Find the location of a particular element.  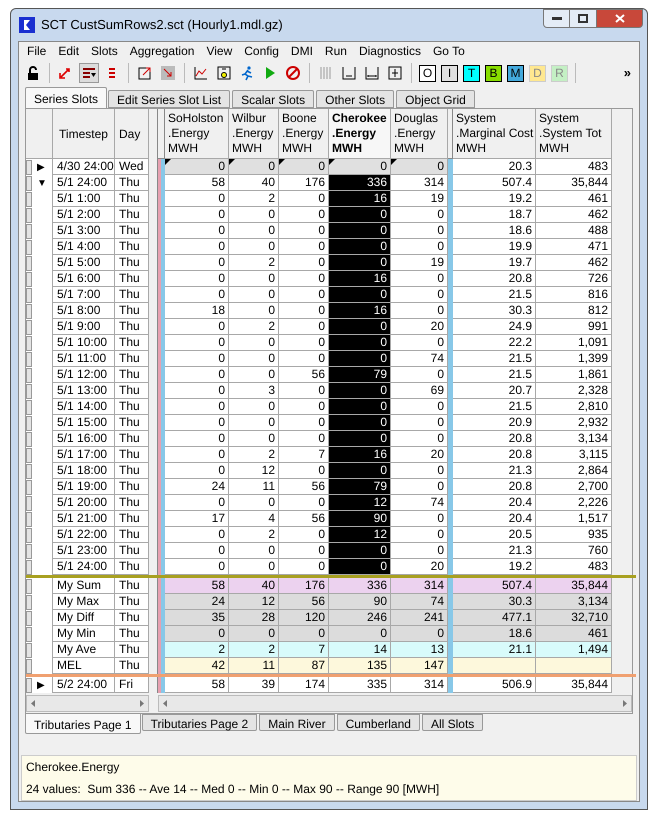

table-cell: 2,932 is located at coordinates (574, 423).